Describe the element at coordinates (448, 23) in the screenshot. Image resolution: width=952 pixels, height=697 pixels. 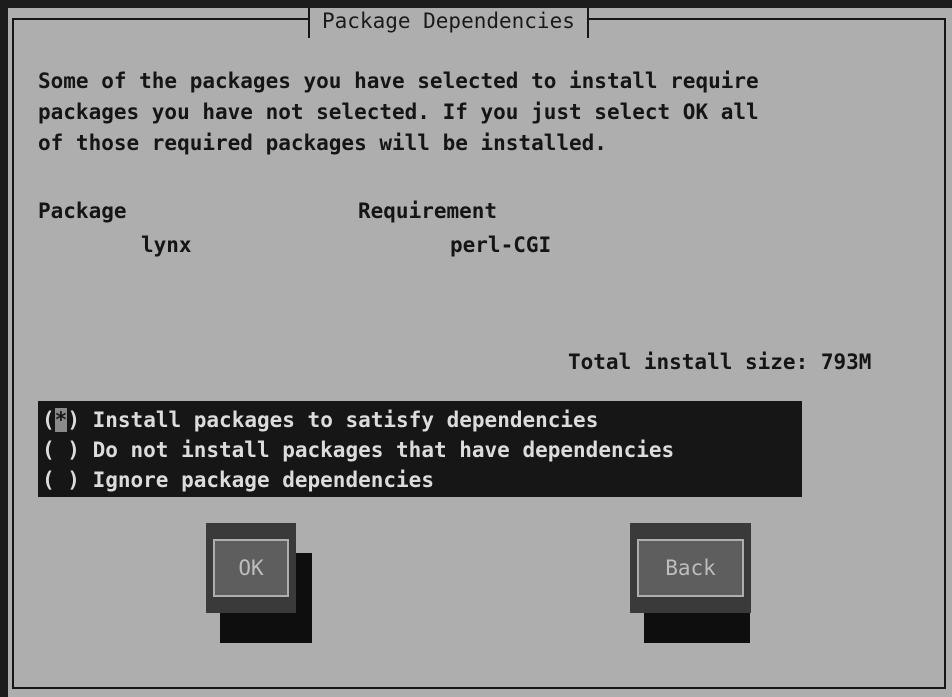
I see `dialog-title: Package Dependencies` at that location.